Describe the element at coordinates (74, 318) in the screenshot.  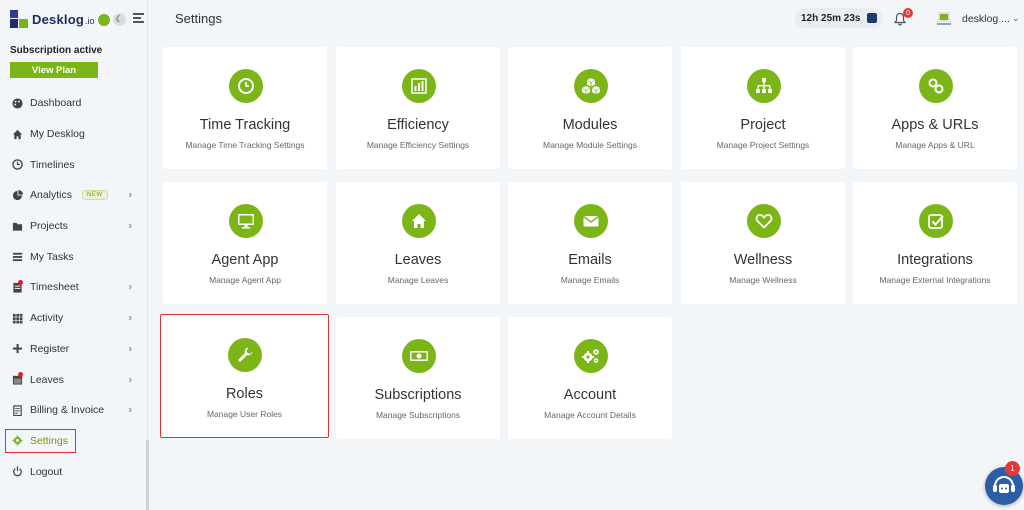
I see `sidebar-item-activity: Activity ›` at that location.